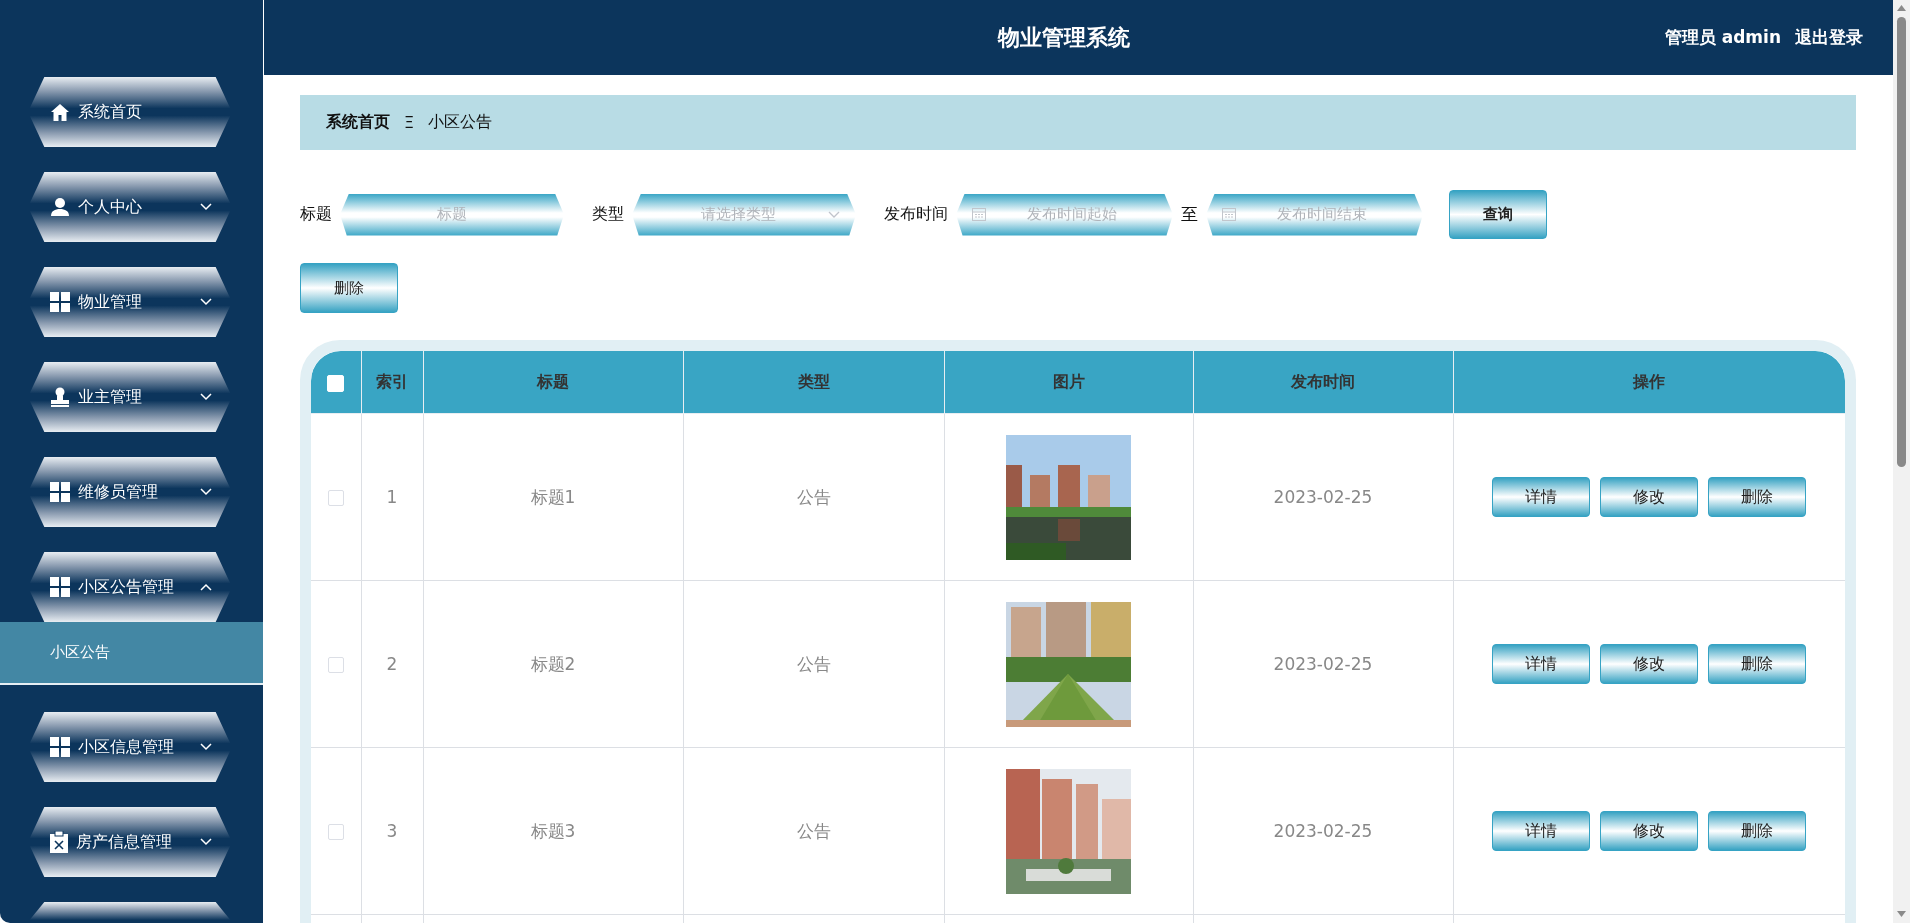 This screenshot has height=923, width=1910. Describe the element at coordinates (834, 214) in the screenshot. I see `chevron-down-icon` at that location.